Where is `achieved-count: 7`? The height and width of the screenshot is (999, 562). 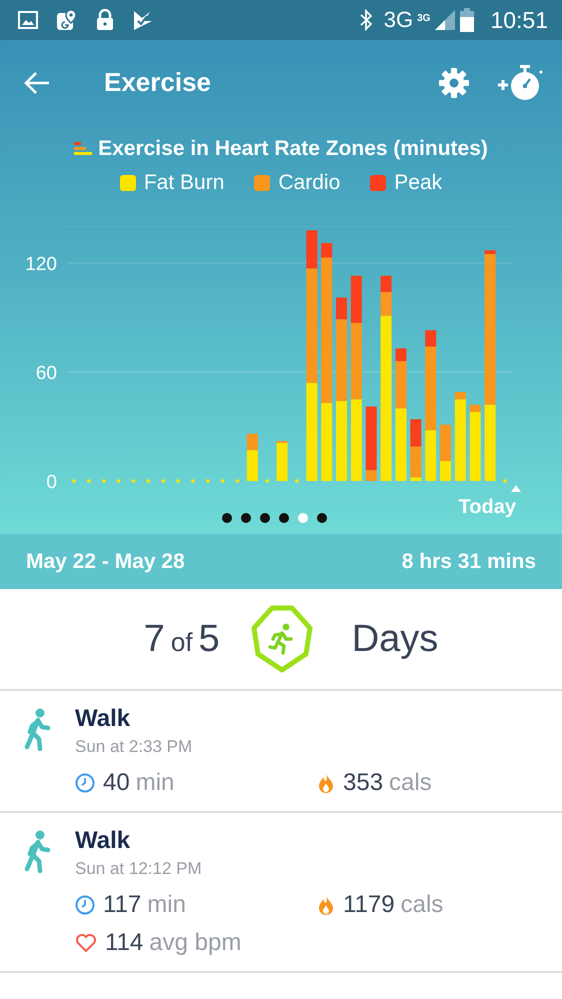 achieved-count: 7 is located at coordinates (154, 639).